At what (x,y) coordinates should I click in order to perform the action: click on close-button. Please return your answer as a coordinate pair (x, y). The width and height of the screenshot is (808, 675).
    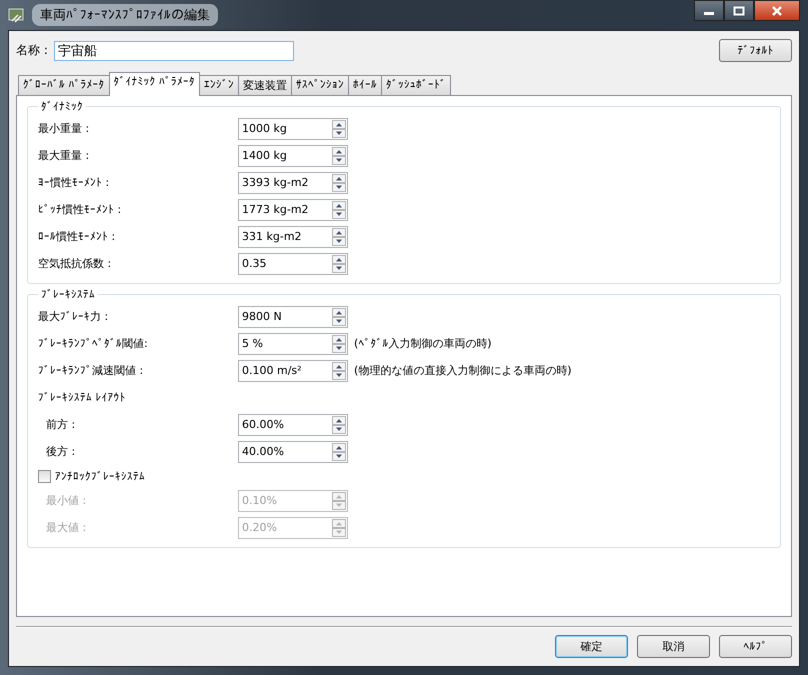
    Looking at the image, I should click on (777, 10).